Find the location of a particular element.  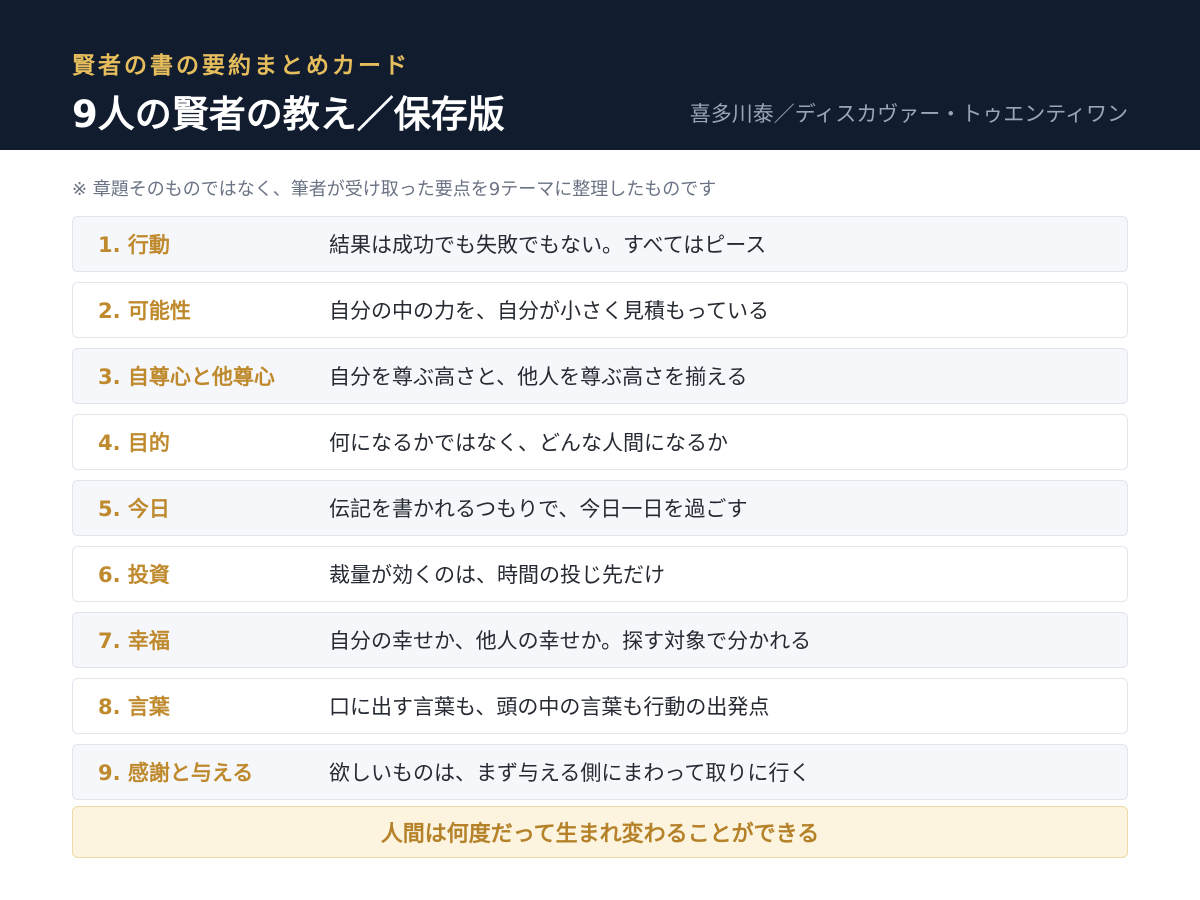

card-eyebrow: 賢者の書の要約まとめカード is located at coordinates (241, 66).